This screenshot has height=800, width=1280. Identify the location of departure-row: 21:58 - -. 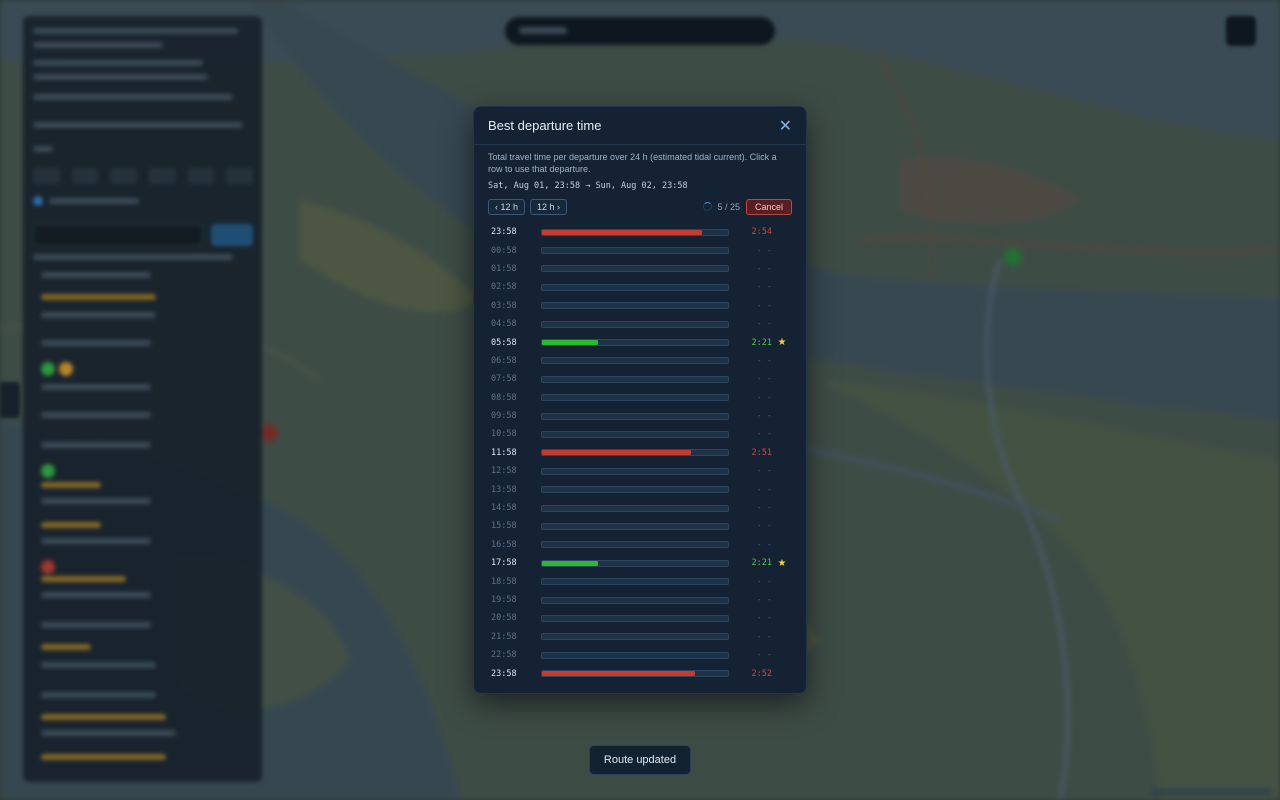
(640, 637).